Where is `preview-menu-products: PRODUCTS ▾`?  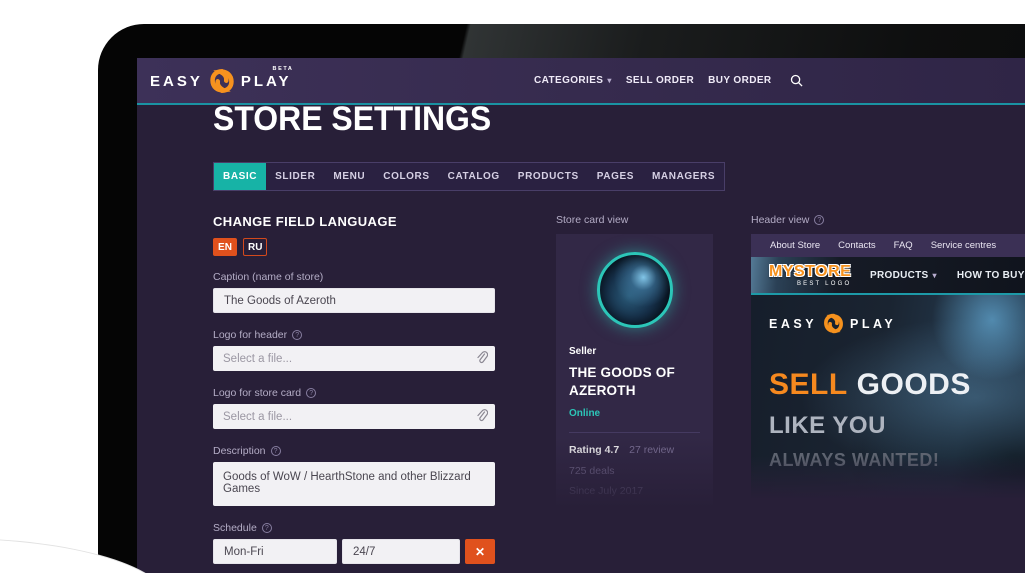
preview-menu-products: PRODUCTS ▾ is located at coordinates (903, 275).